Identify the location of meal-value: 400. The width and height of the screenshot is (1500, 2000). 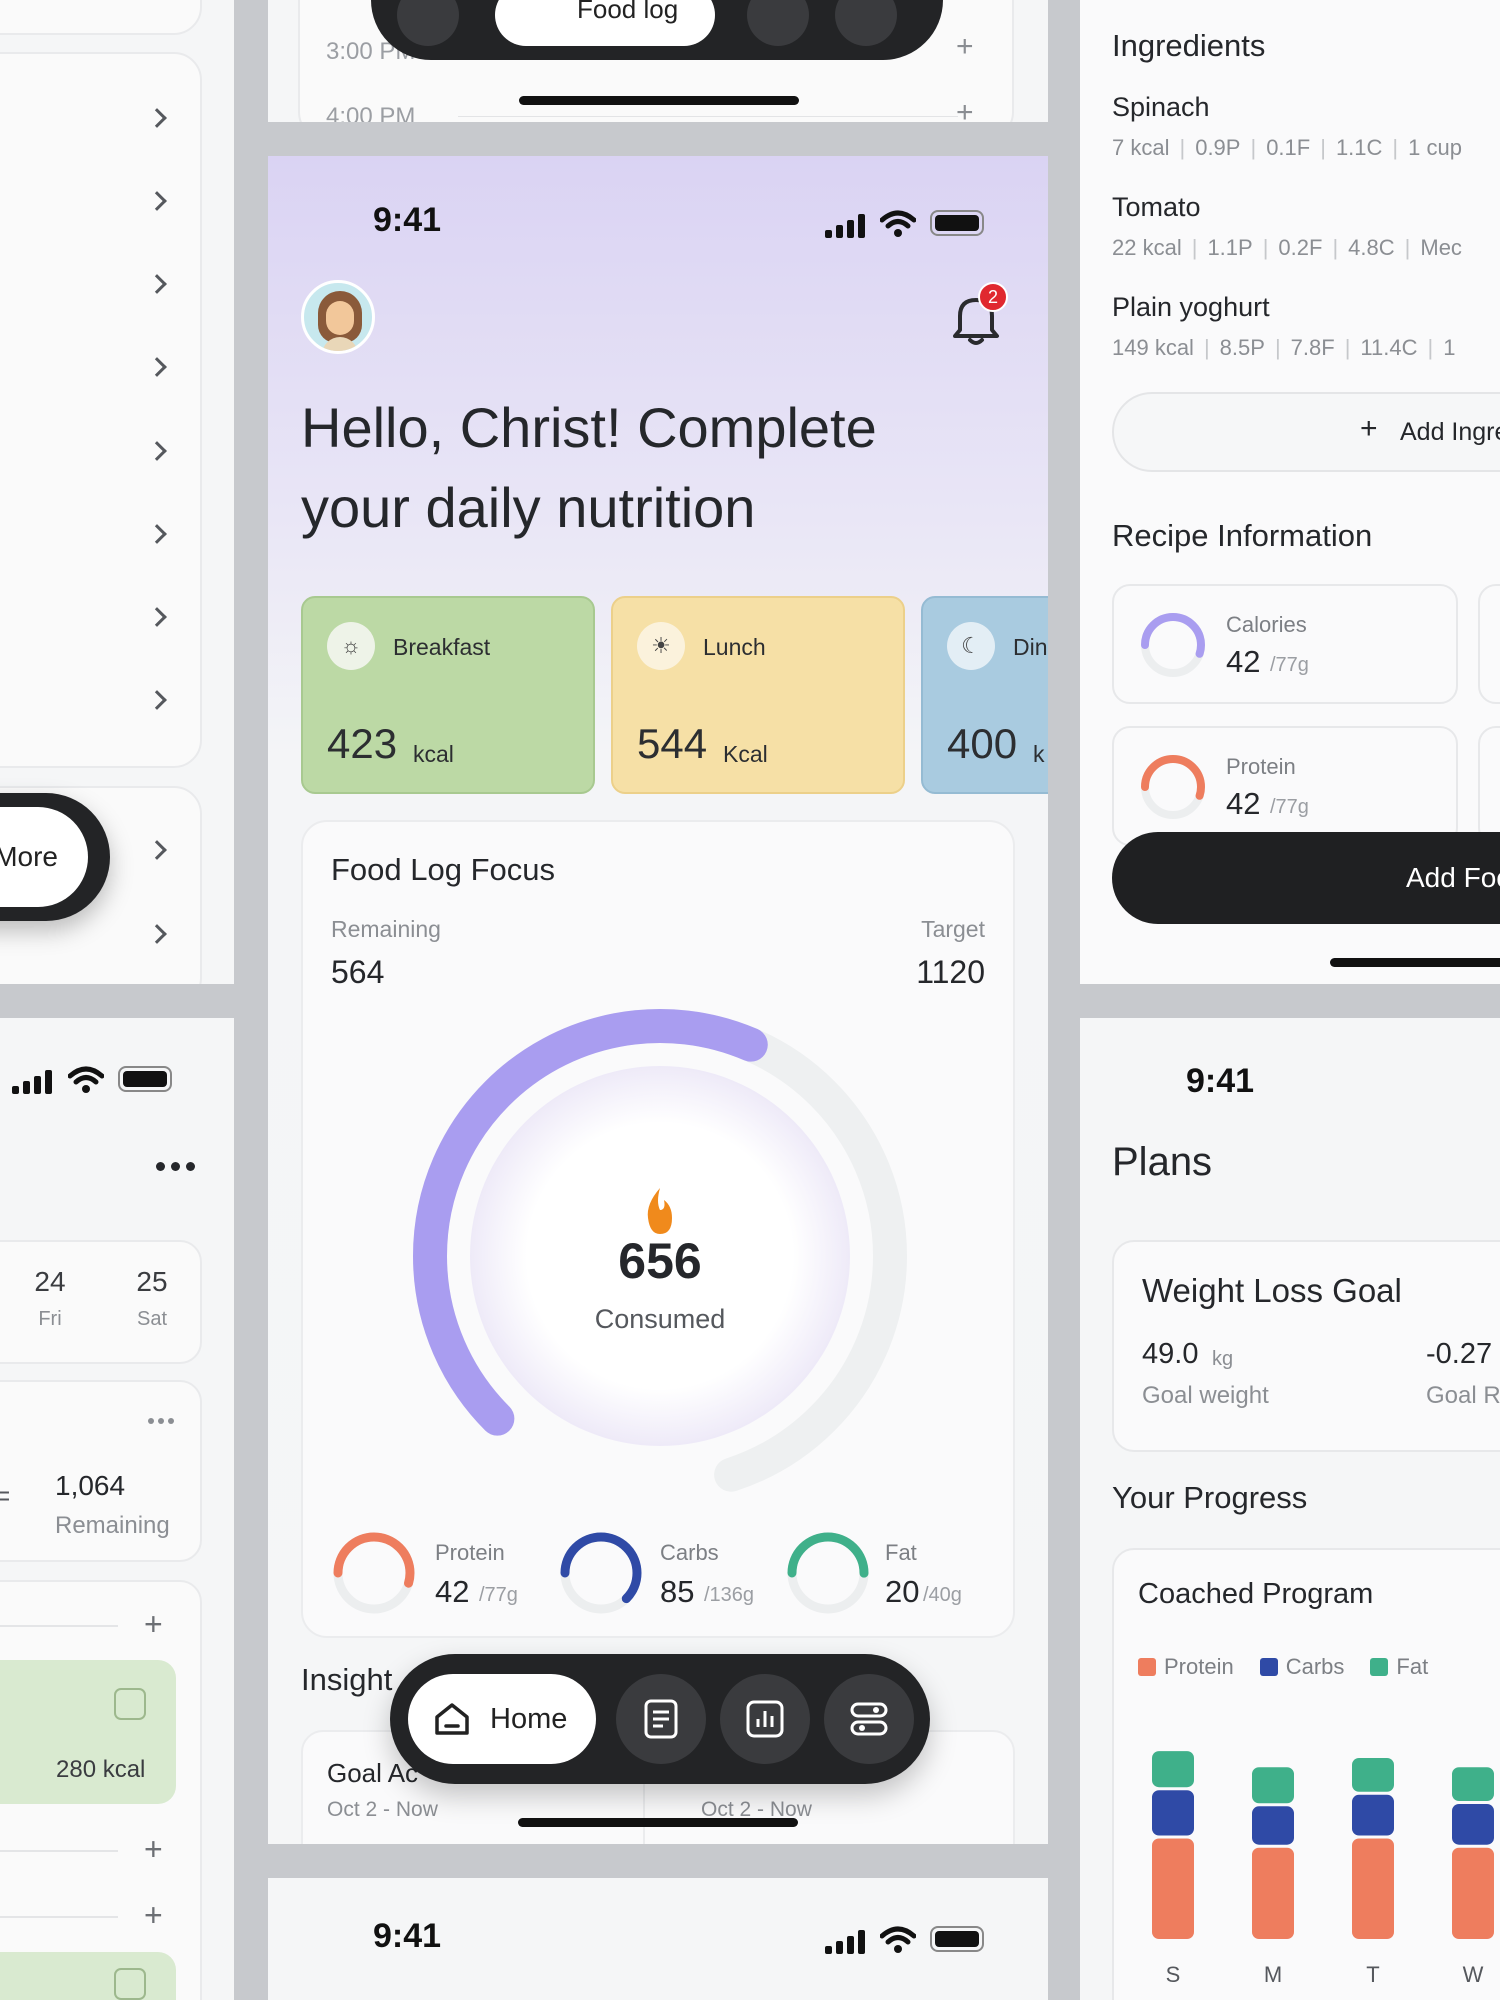
(982, 743).